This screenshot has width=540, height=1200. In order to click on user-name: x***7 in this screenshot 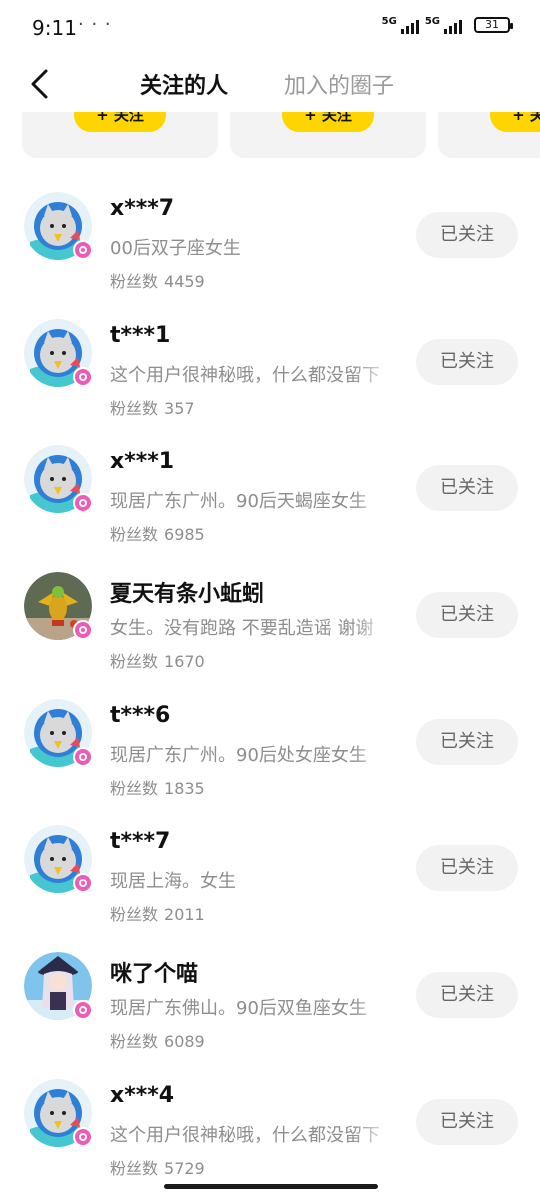, I will do `click(142, 208)`.